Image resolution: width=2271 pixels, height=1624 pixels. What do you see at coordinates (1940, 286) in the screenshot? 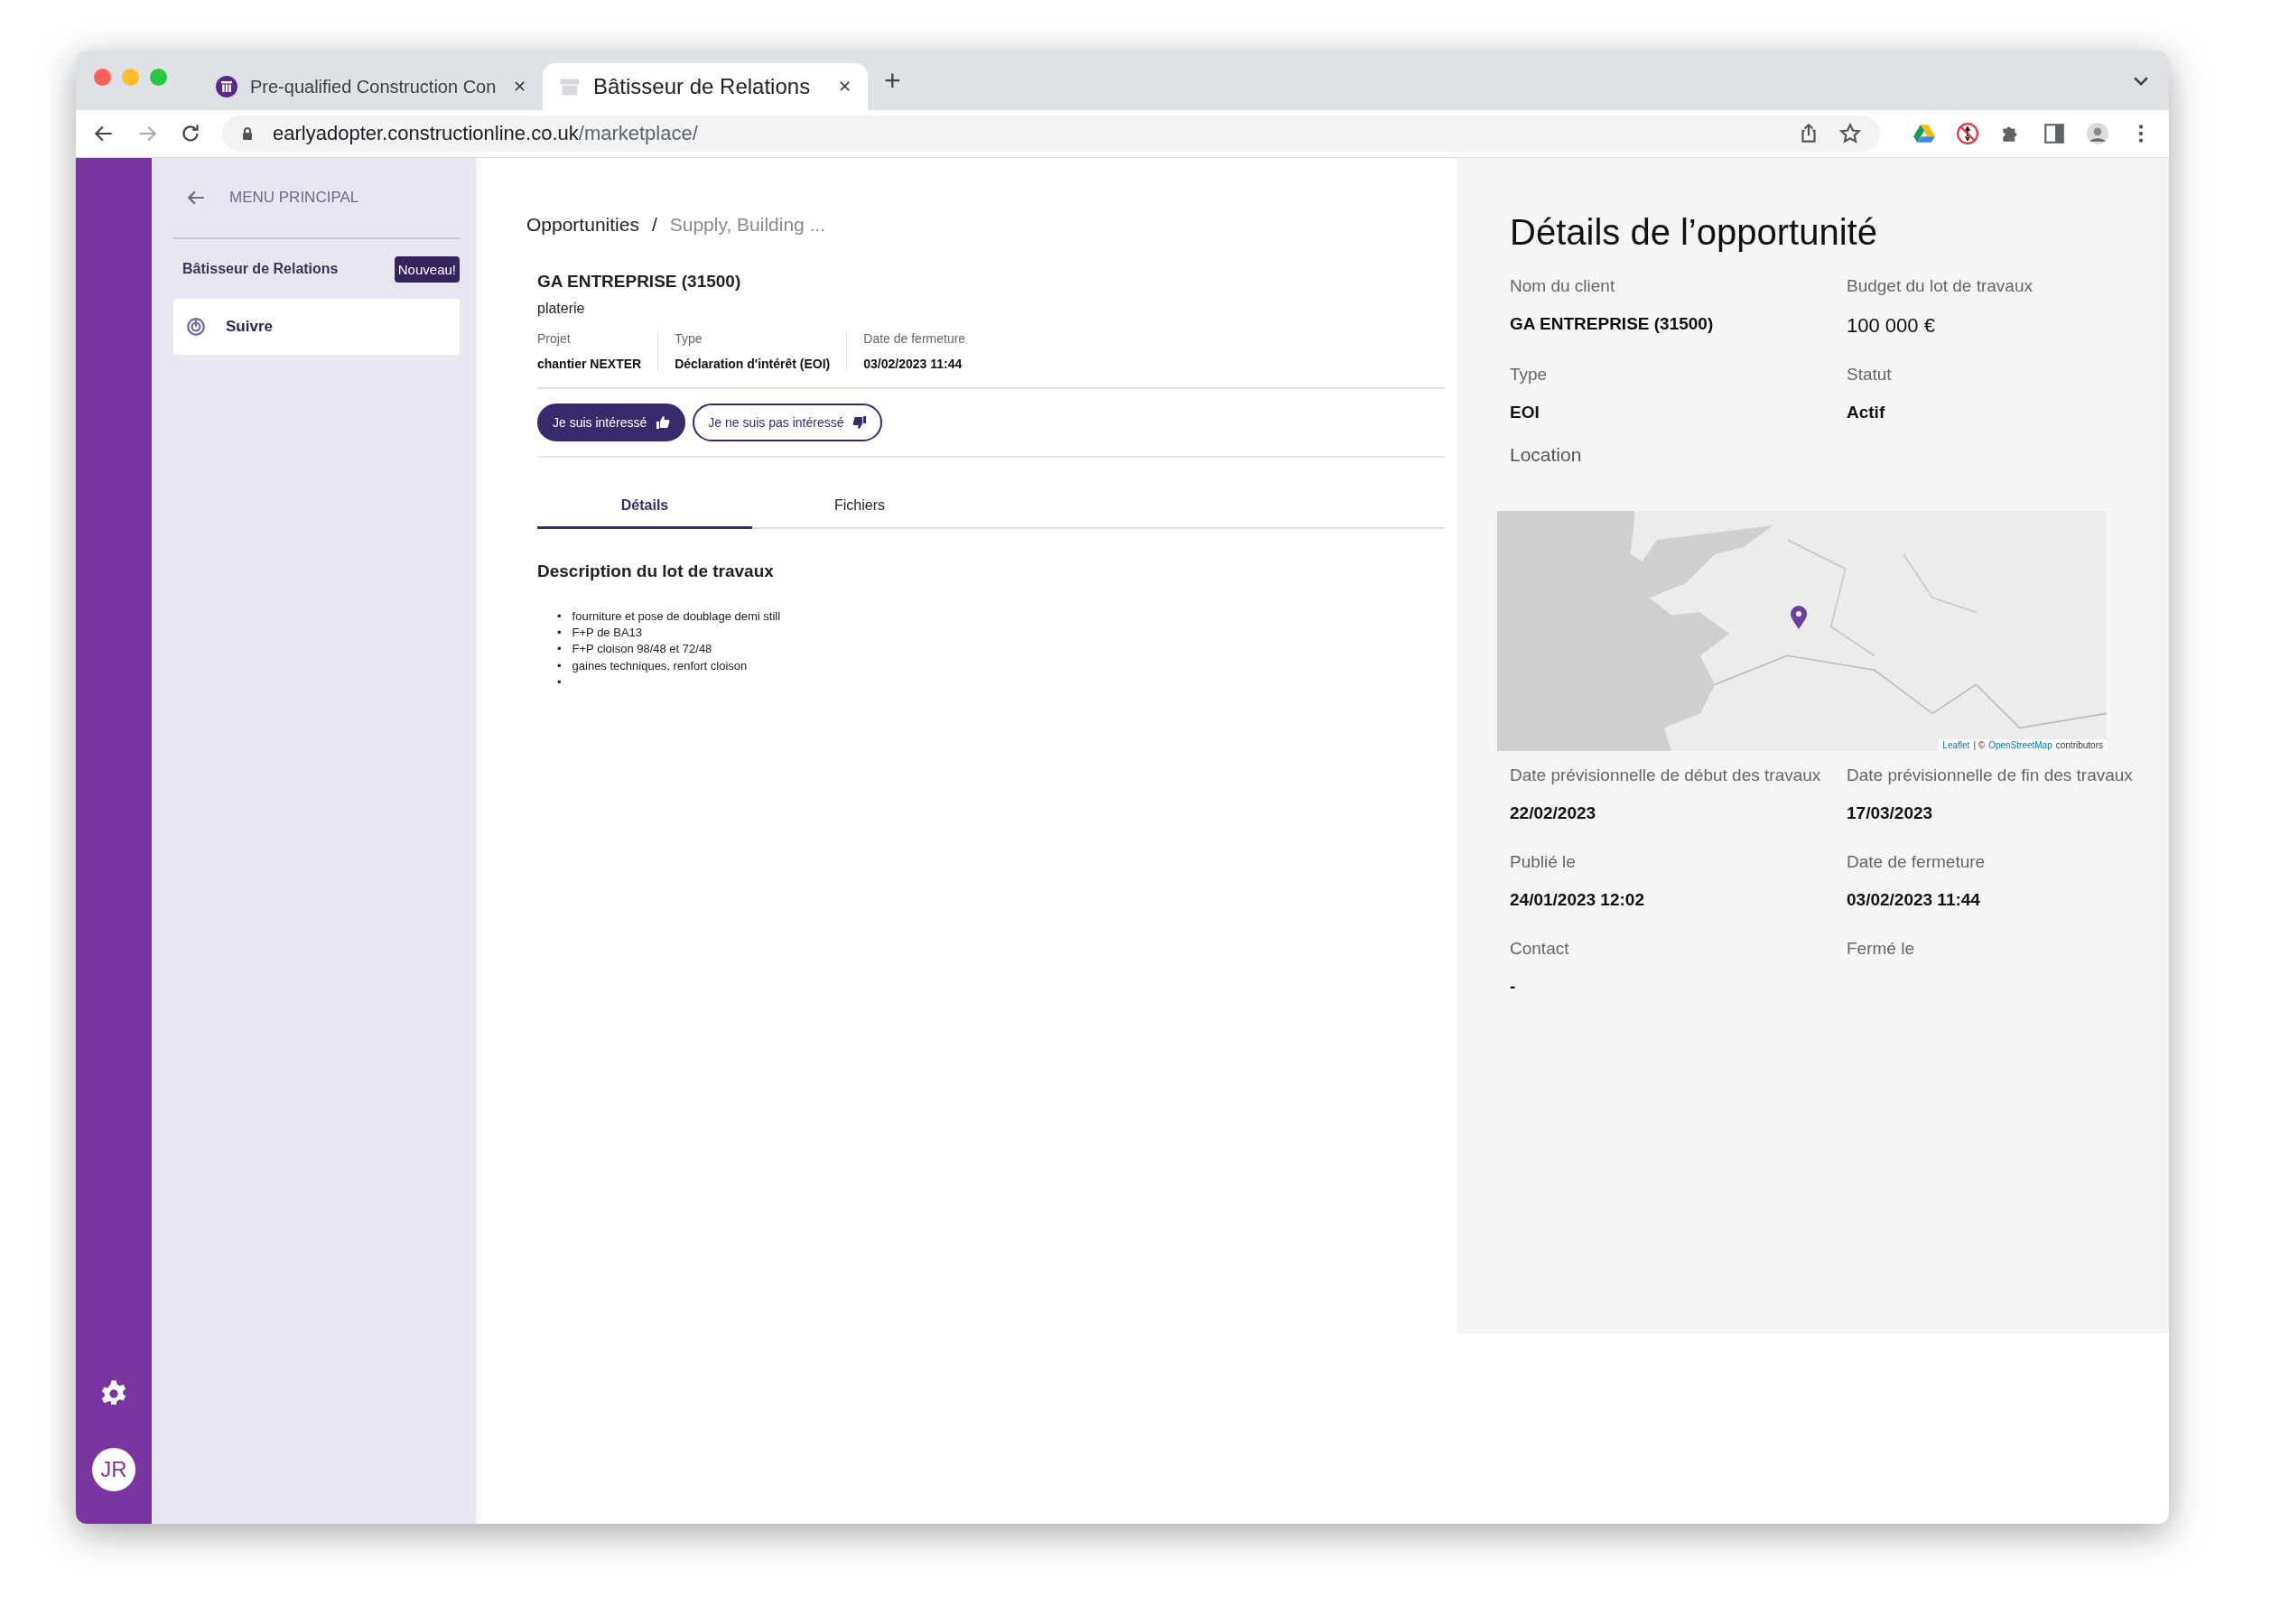
I see `field-label: Budget du lot de travaux` at bounding box center [1940, 286].